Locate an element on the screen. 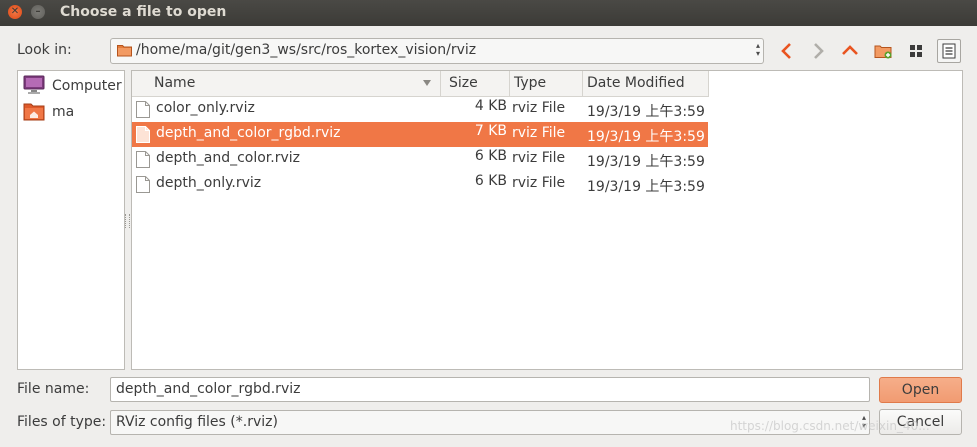  forward-icon is located at coordinates (818, 55).